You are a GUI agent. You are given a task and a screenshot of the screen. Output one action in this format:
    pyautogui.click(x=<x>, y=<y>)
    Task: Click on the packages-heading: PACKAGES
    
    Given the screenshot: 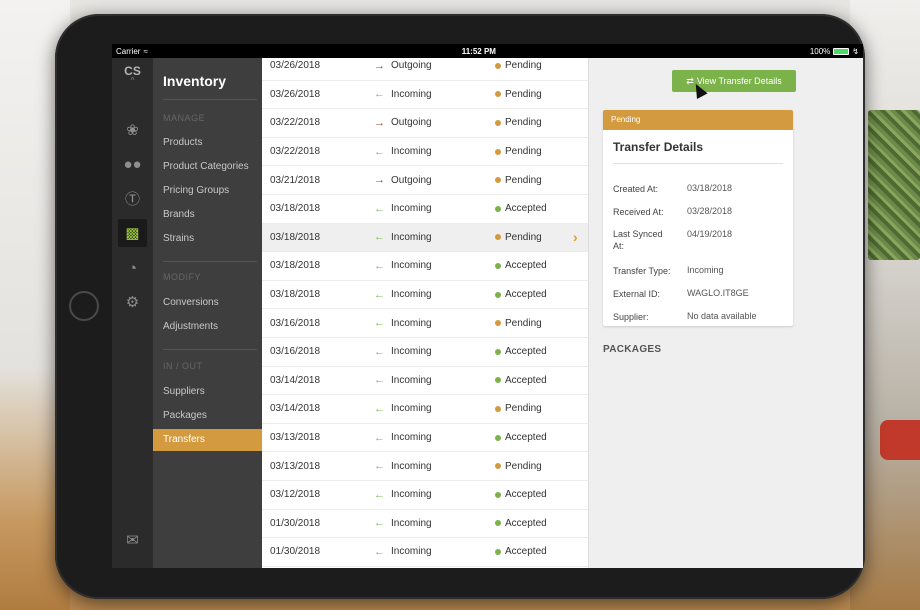 What is the action you would take?
    pyautogui.click(x=632, y=349)
    